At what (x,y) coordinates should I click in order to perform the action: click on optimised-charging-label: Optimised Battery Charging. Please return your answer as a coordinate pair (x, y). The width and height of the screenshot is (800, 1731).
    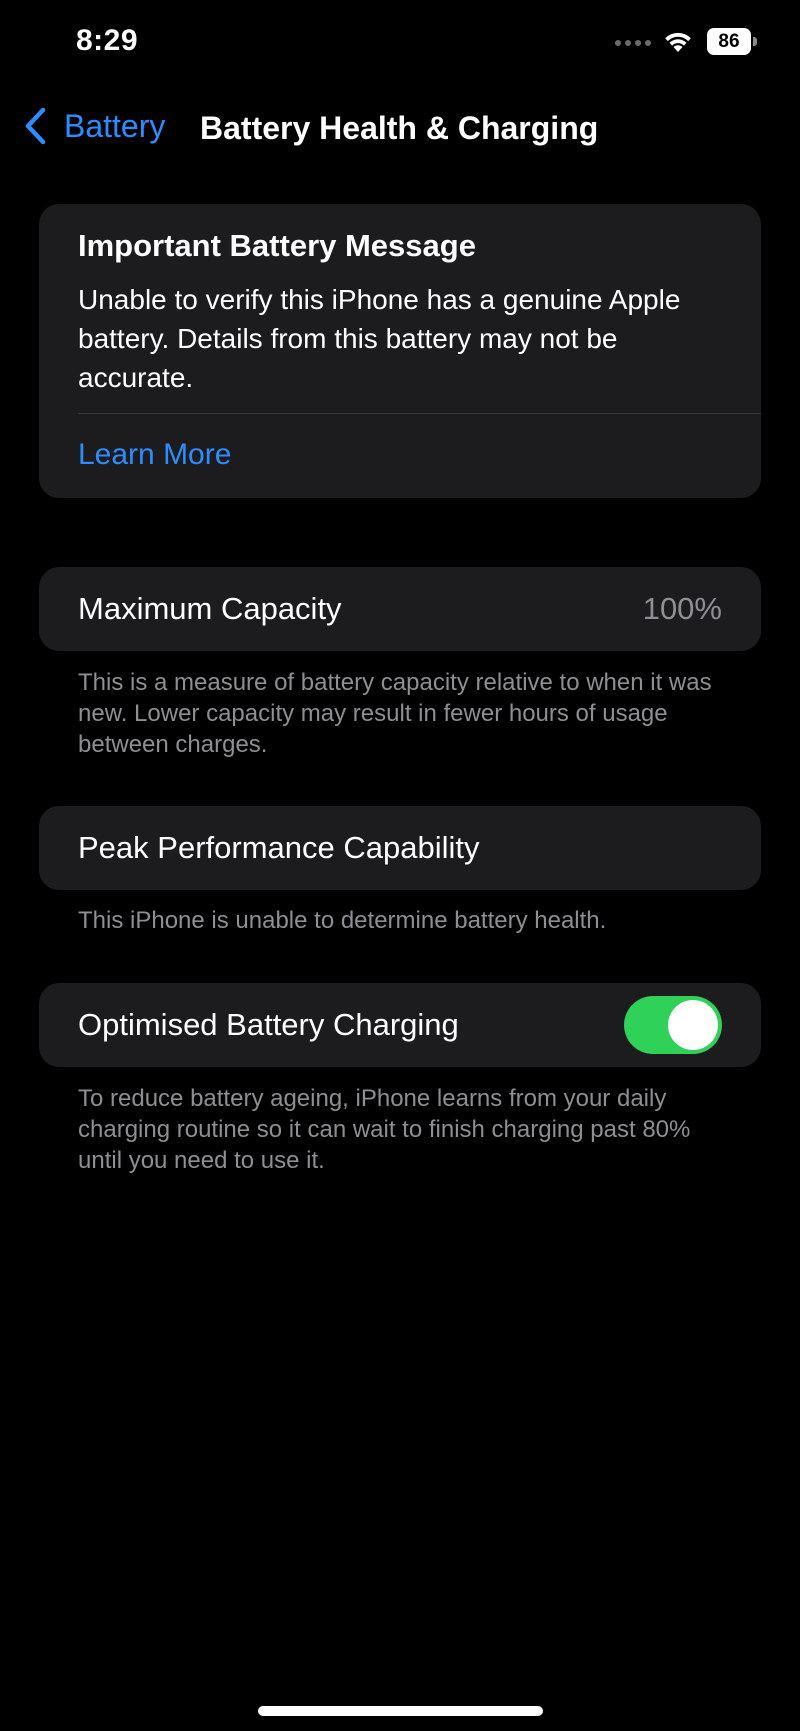
    Looking at the image, I should click on (268, 1024).